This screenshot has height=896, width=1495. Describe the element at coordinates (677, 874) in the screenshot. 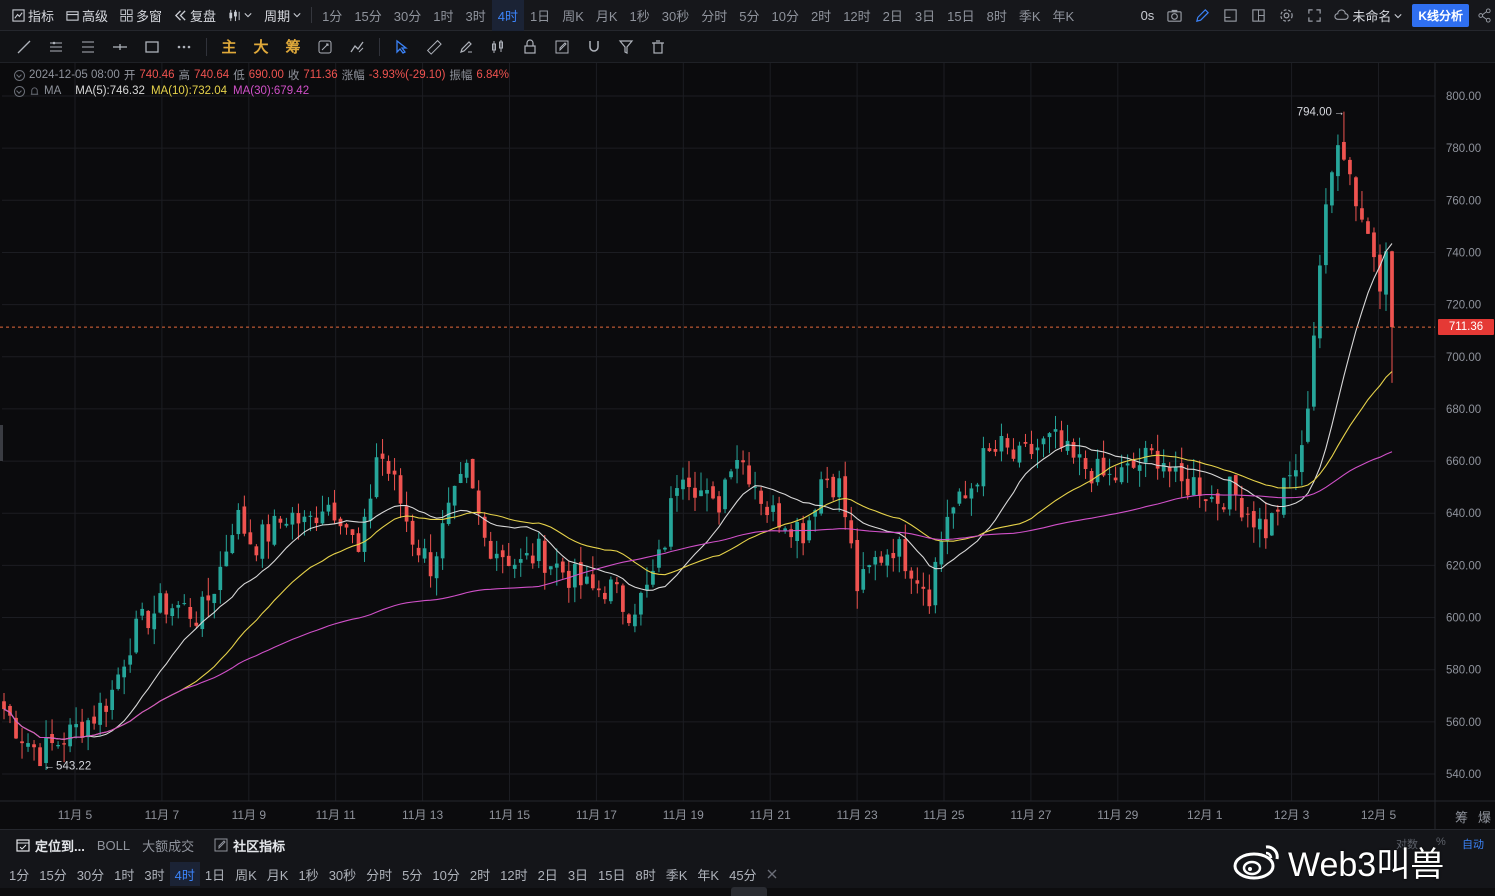

I see `bottom-timeframe-tab-20: 季K` at that location.